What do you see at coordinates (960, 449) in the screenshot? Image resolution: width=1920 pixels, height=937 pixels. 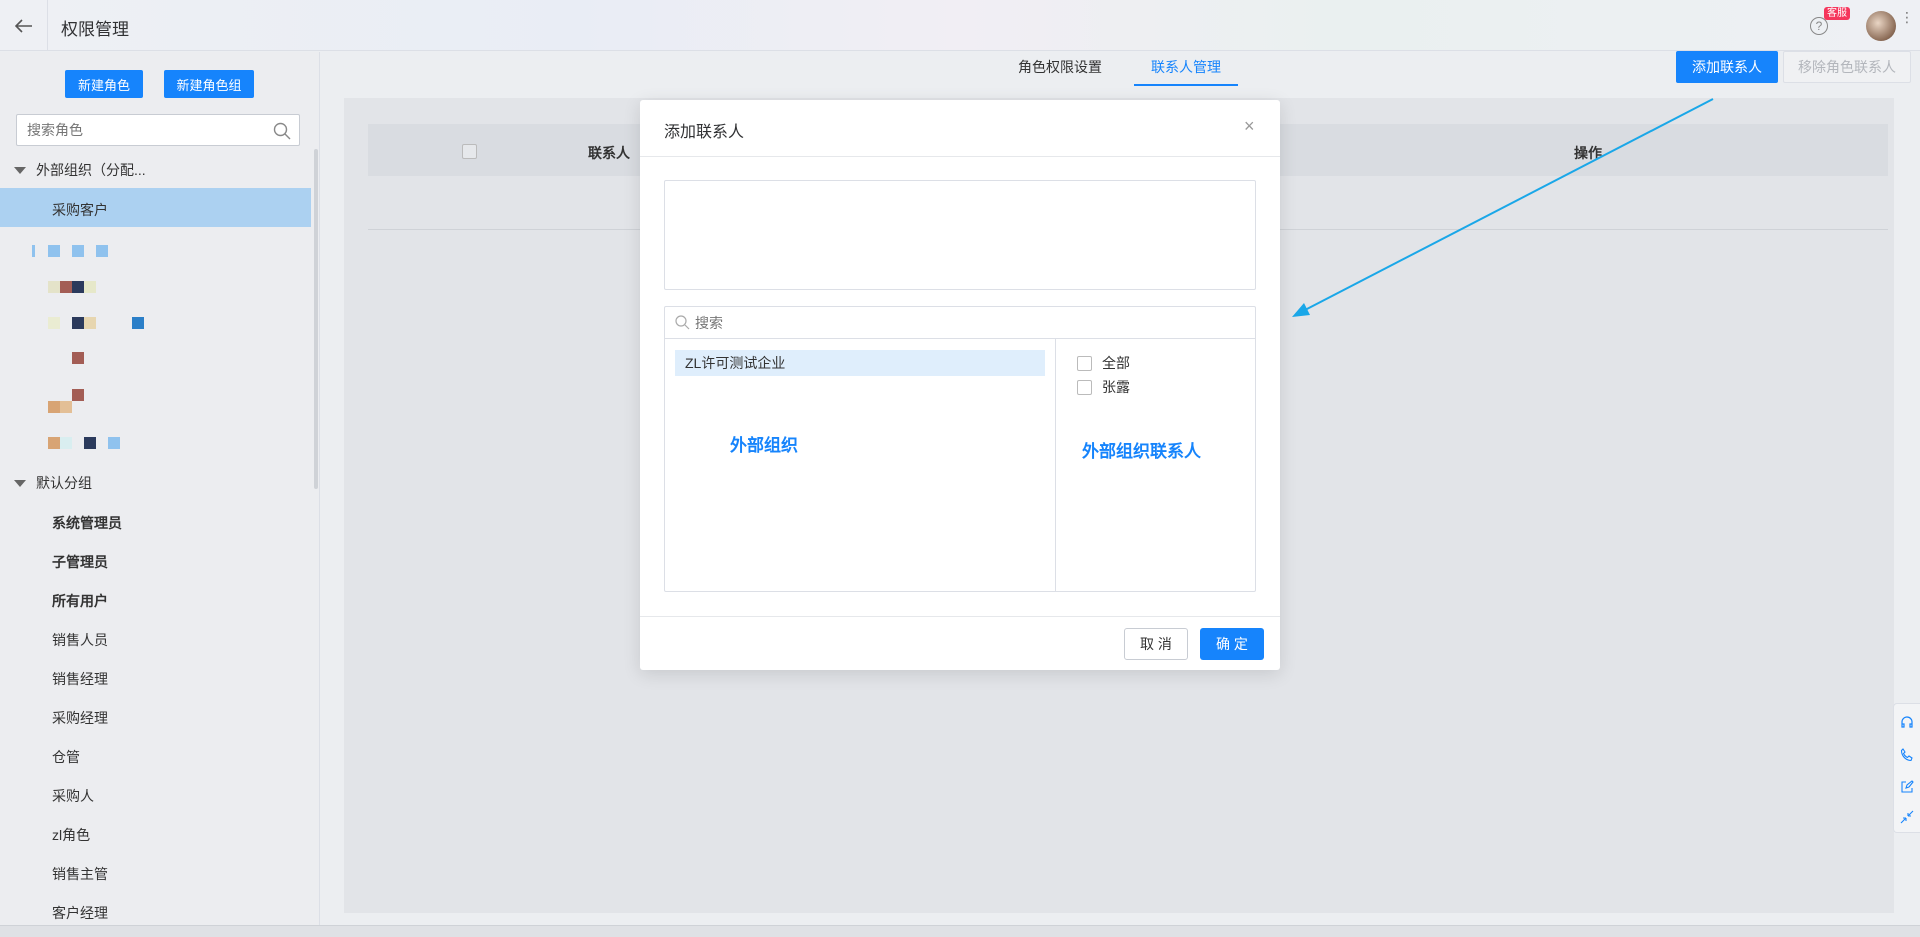 I see `contact-picker: ZL许可测试企业 外部组织 全部 张露 外部组织联系人` at bounding box center [960, 449].